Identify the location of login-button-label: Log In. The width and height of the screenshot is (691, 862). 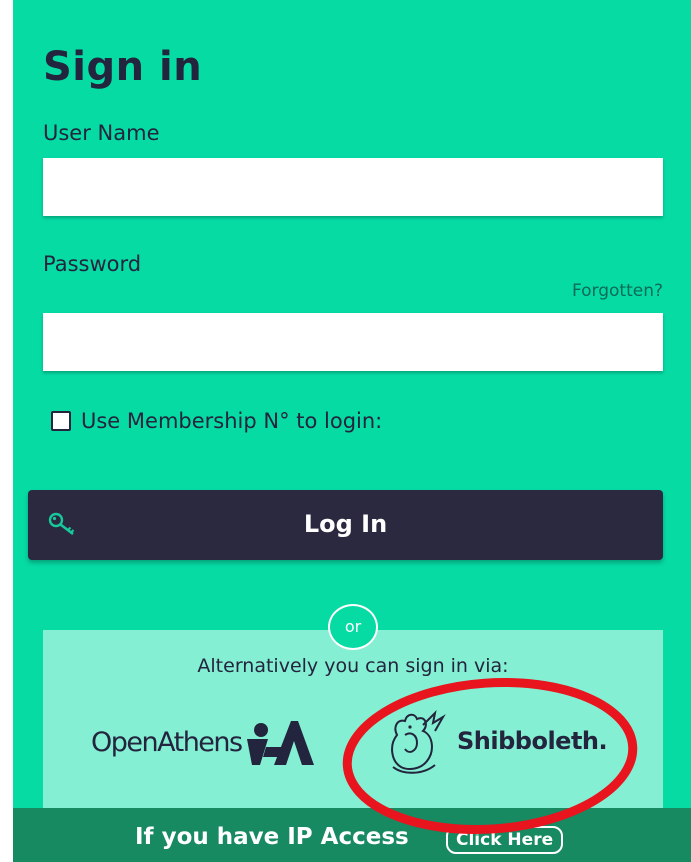
(345, 524).